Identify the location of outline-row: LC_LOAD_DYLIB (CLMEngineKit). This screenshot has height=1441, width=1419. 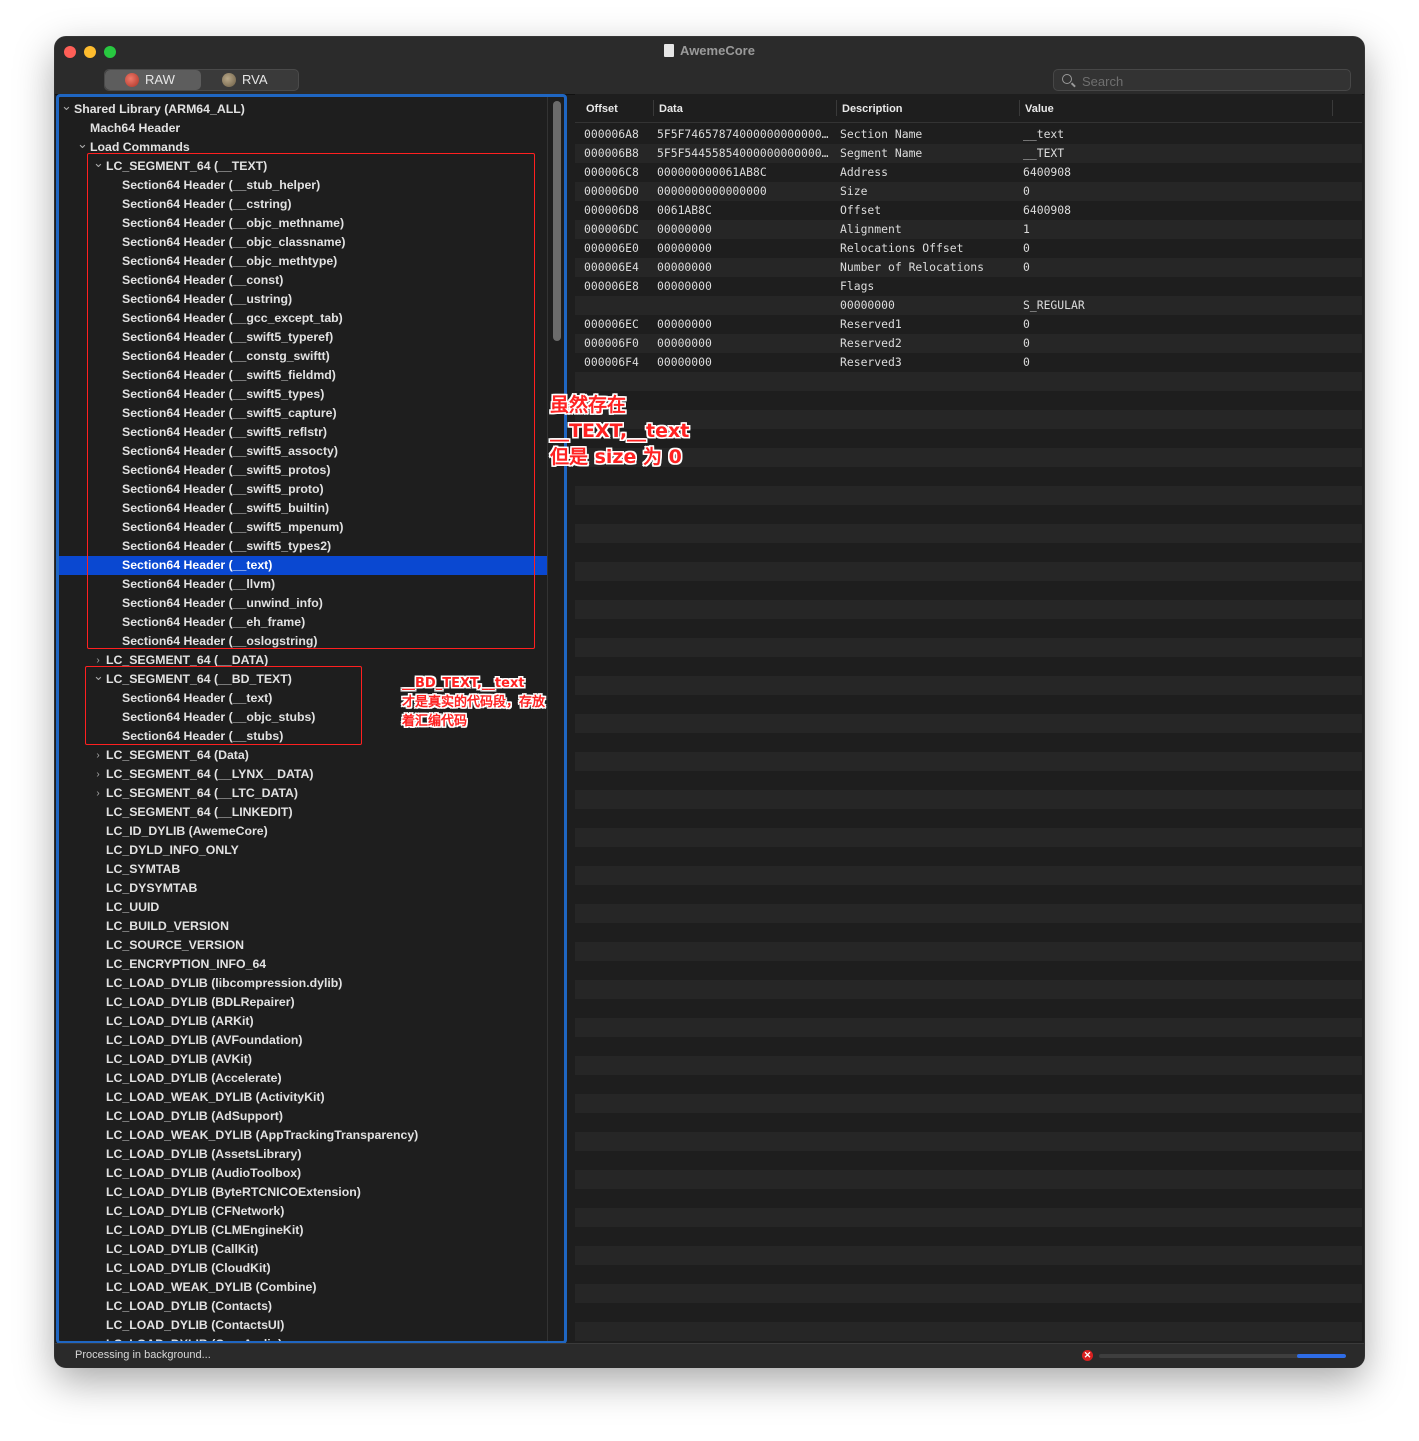
(303, 1230).